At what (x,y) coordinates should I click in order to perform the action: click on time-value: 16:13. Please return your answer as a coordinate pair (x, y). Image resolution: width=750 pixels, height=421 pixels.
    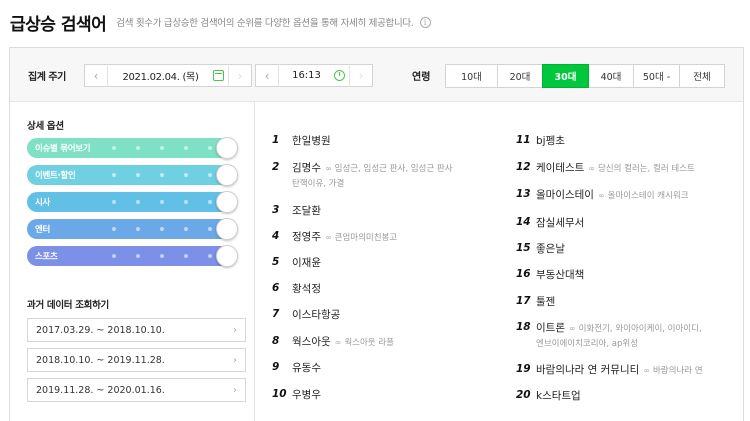
    Looking at the image, I should click on (306, 75).